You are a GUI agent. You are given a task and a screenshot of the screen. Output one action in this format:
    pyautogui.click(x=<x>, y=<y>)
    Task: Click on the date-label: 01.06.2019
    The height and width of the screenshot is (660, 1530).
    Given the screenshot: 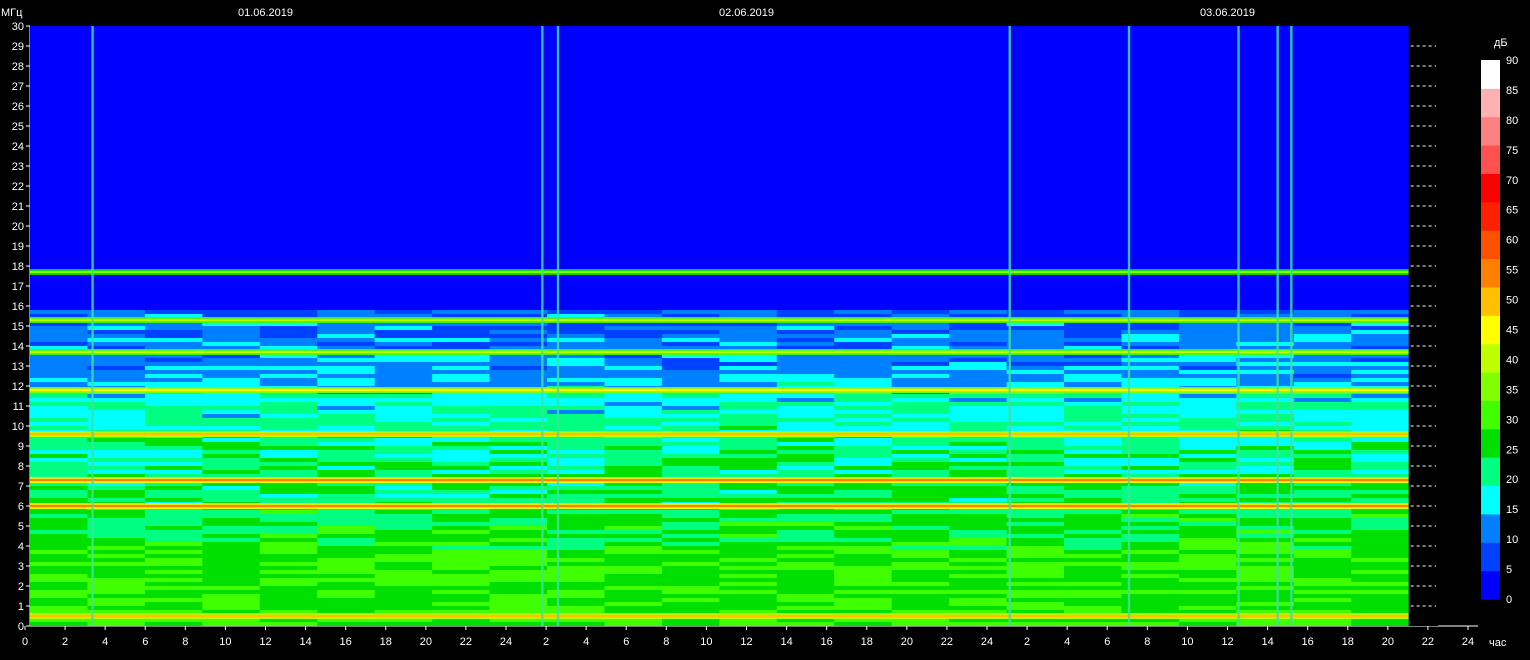 What is the action you would take?
    pyautogui.click(x=265, y=13)
    